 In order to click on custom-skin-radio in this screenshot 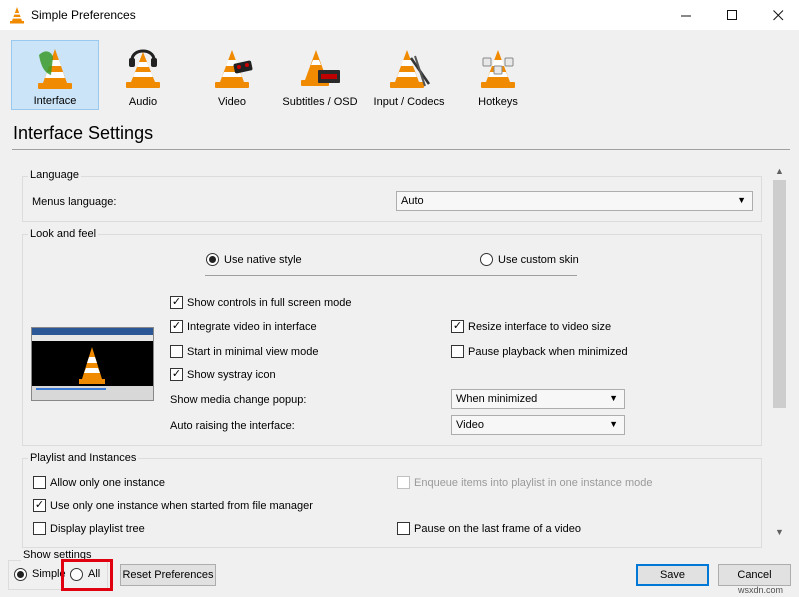, I will do `click(486, 259)`.